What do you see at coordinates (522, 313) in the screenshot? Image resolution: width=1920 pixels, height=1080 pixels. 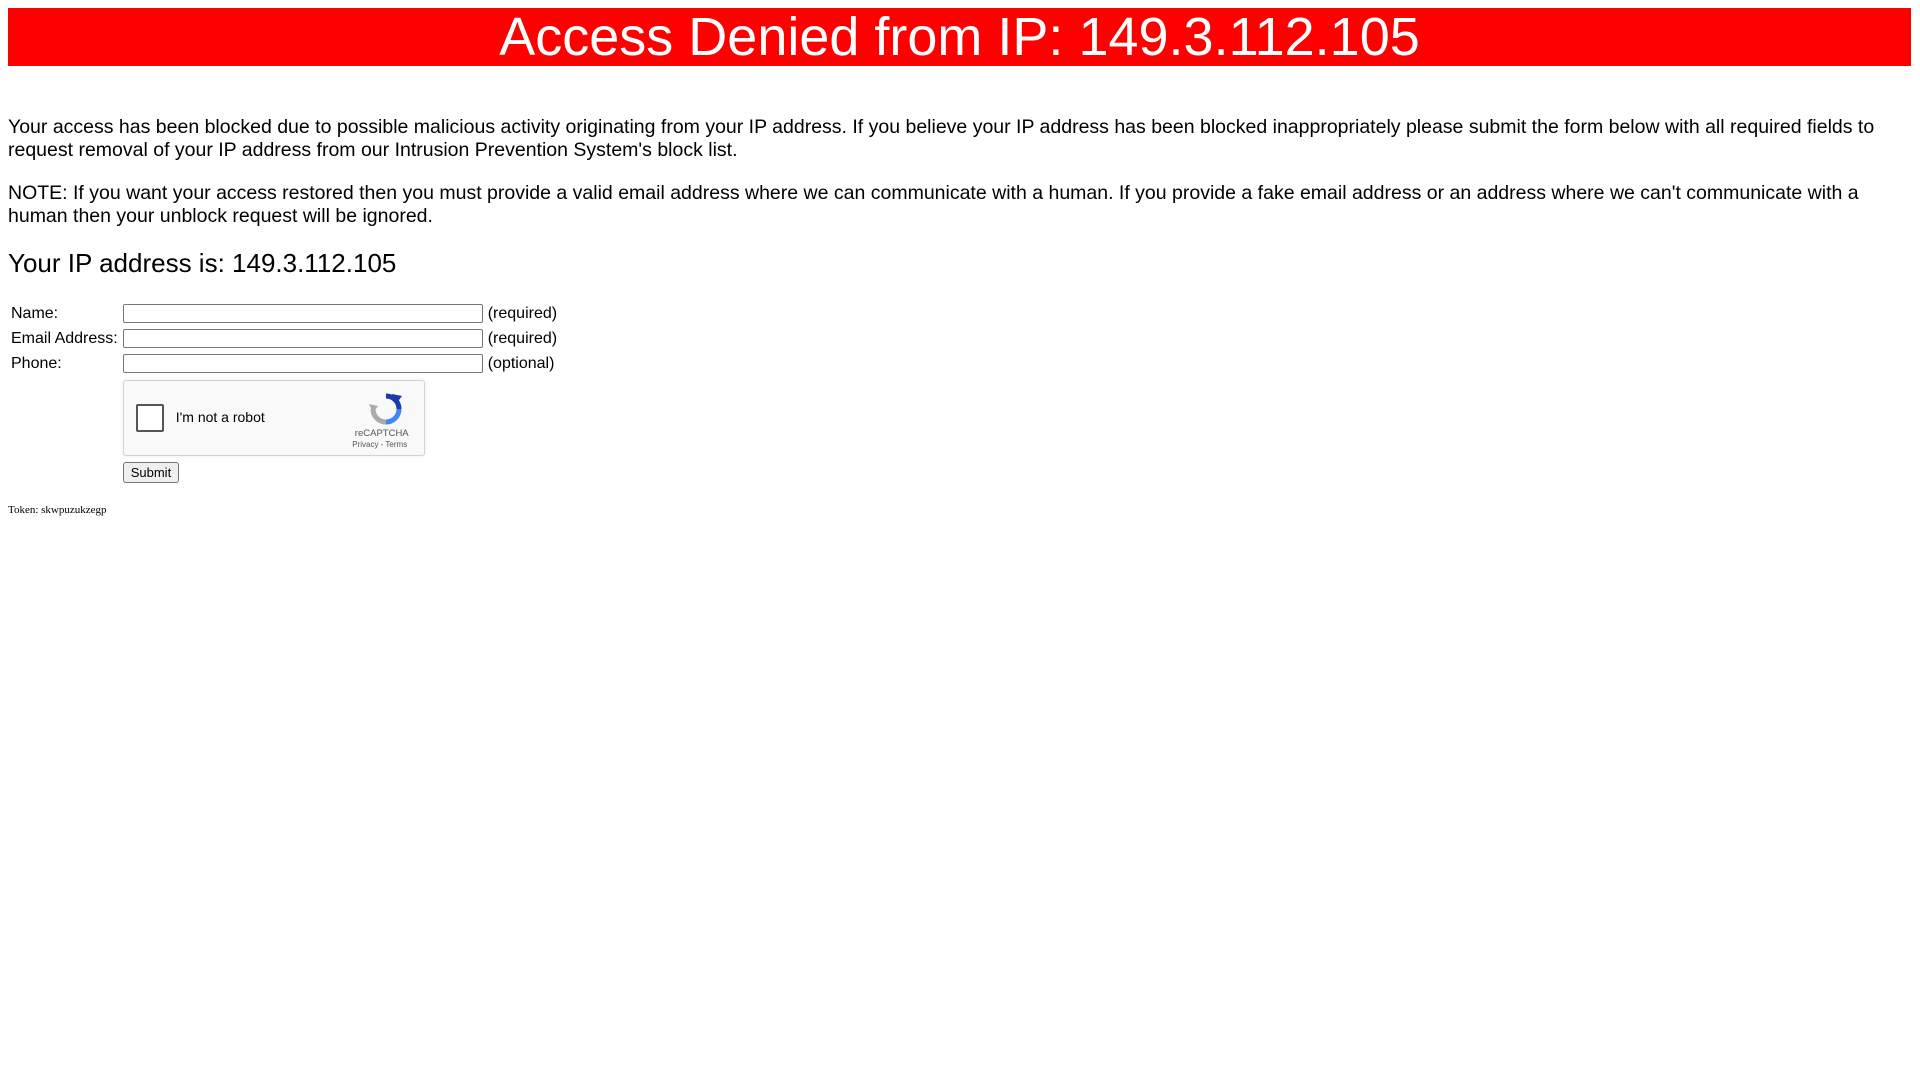 I see `name-required-note: (required)` at bounding box center [522, 313].